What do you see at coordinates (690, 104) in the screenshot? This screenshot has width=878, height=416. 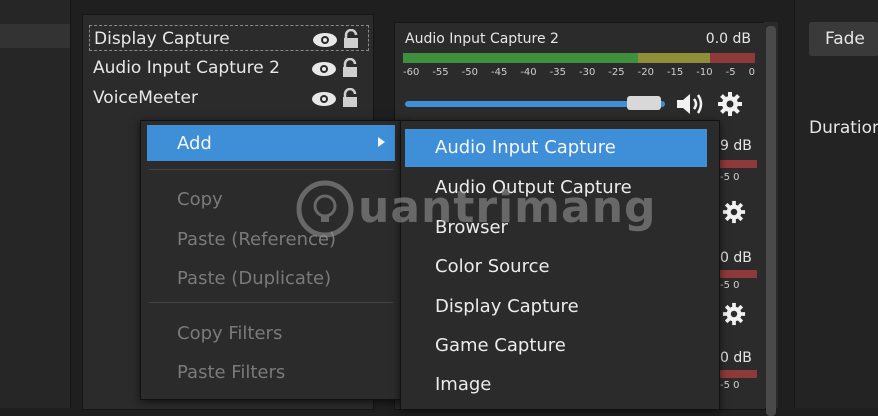 I see `speaker-icon` at bounding box center [690, 104].